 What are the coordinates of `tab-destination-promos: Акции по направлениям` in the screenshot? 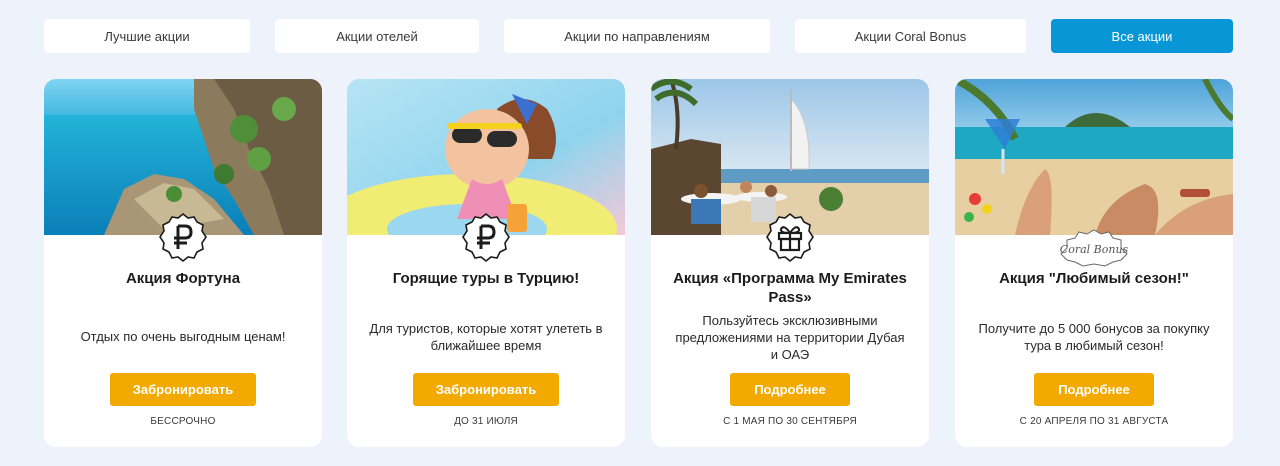 It's located at (637, 36).